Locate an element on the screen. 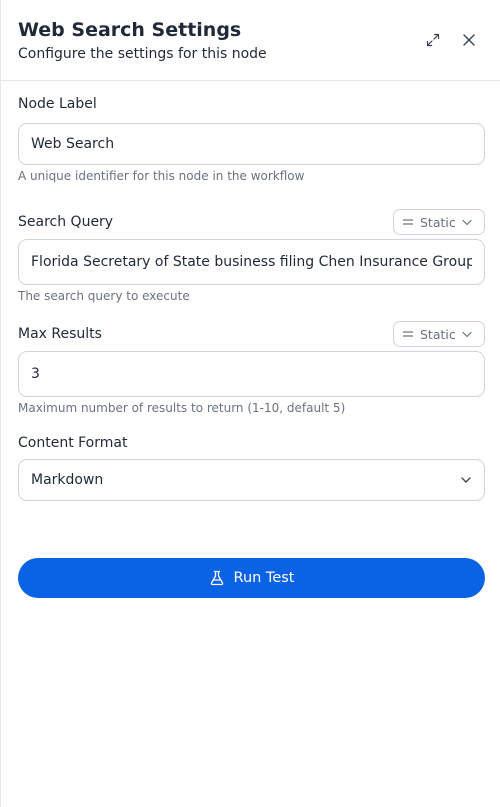 Image resolution: width=500 pixels, height=807 pixels. max-results-label: Max Results is located at coordinates (60, 334).